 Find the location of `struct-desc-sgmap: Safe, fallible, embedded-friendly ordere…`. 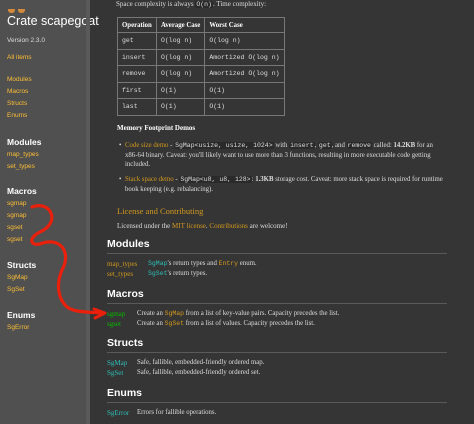

struct-desc-sgmap: Safe, fallible, embedded-friendly ordere… is located at coordinates (201, 362).